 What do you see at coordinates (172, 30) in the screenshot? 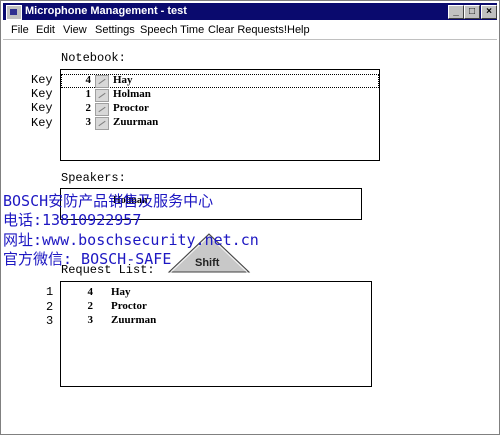
I see `menu-speech-time: Speech Time` at bounding box center [172, 30].